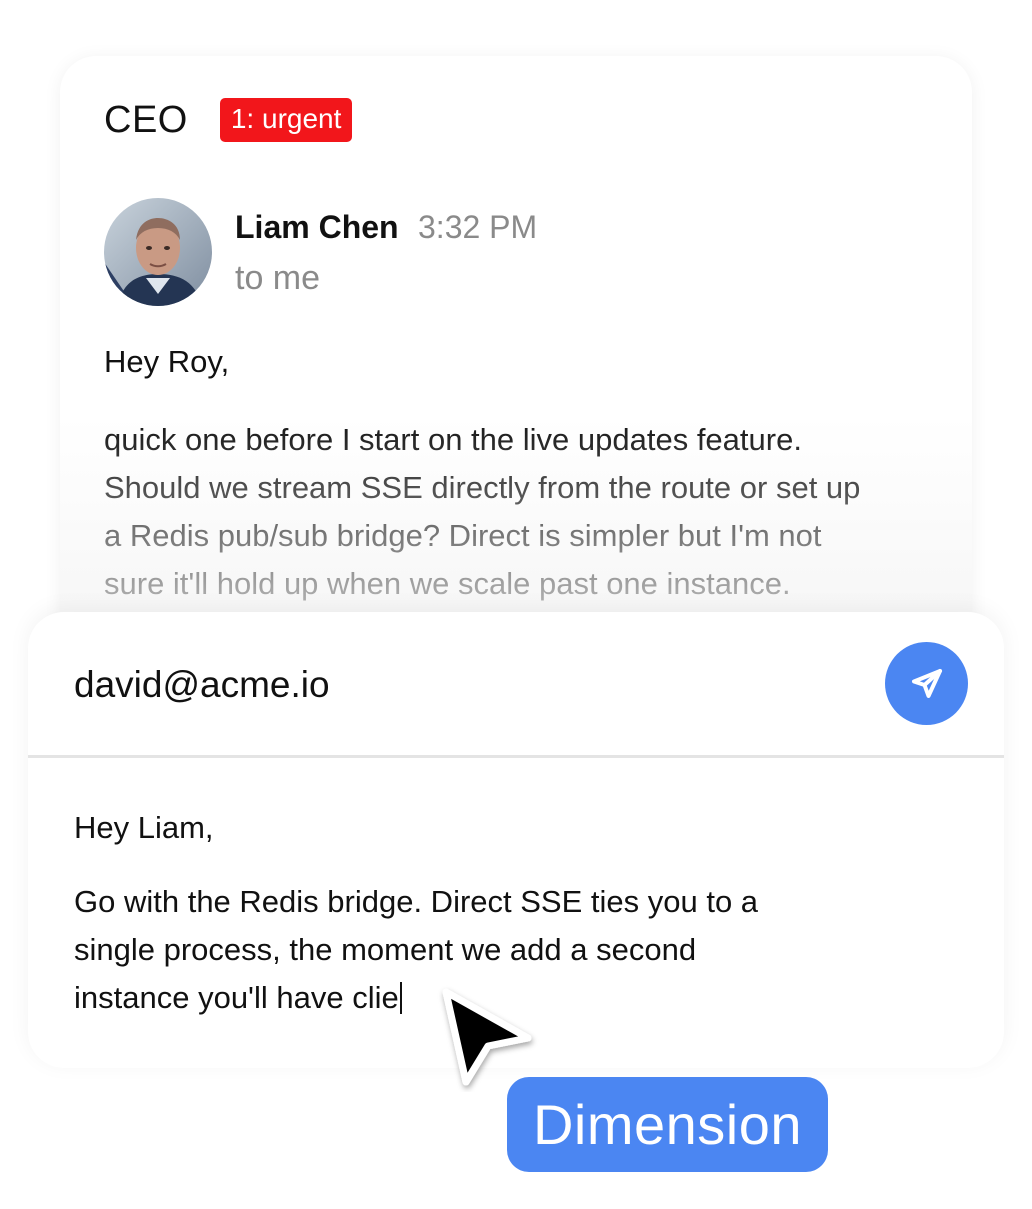 This screenshot has width=1032, height=1209. I want to click on reply-greeting: Hey Liam,, so click(144, 827).